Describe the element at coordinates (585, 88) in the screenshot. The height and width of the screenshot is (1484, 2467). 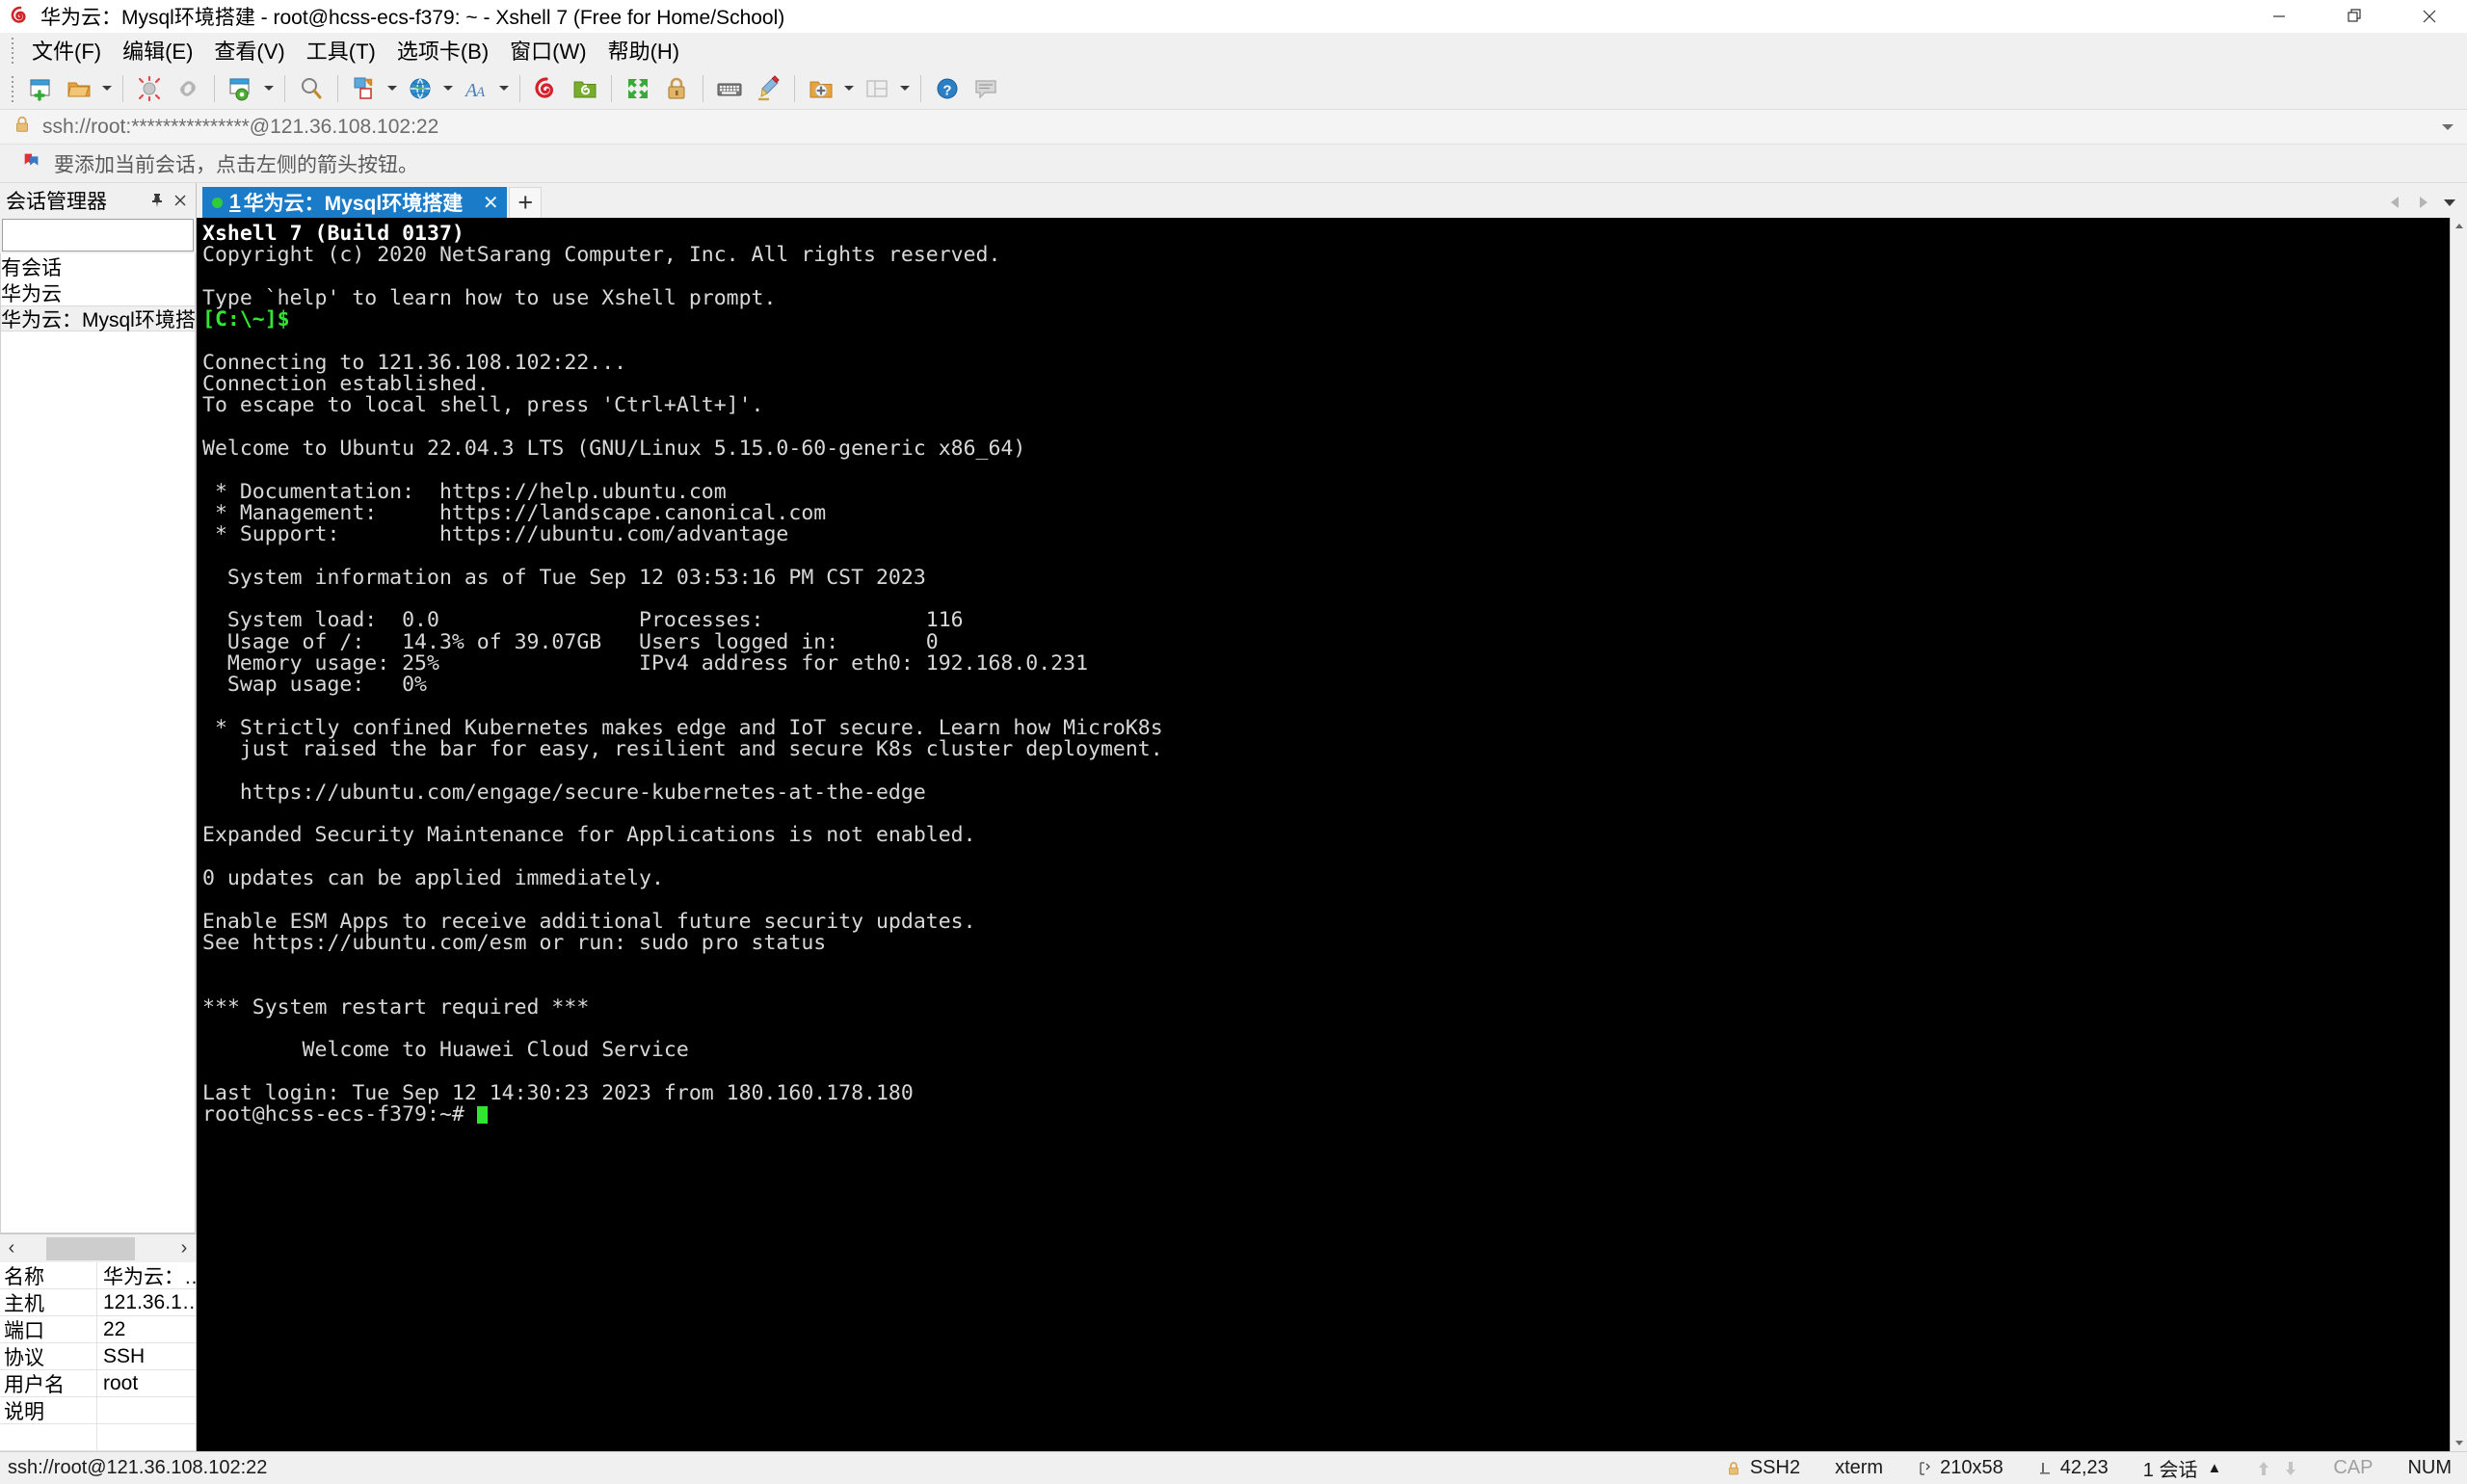
I see `xftp-icon` at that location.